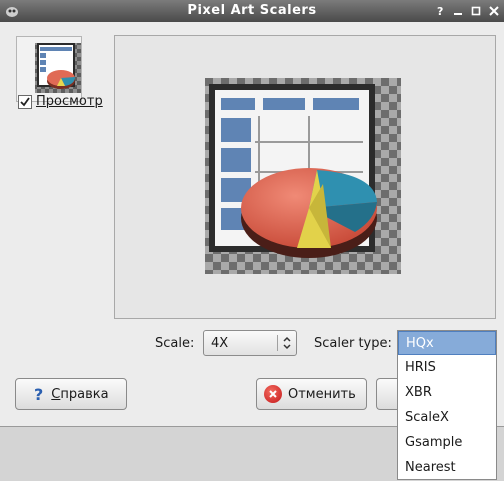 The height and width of the screenshot is (481, 504). What do you see at coordinates (447, 368) in the screenshot?
I see `dropdown-option: HRIS` at bounding box center [447, 368].